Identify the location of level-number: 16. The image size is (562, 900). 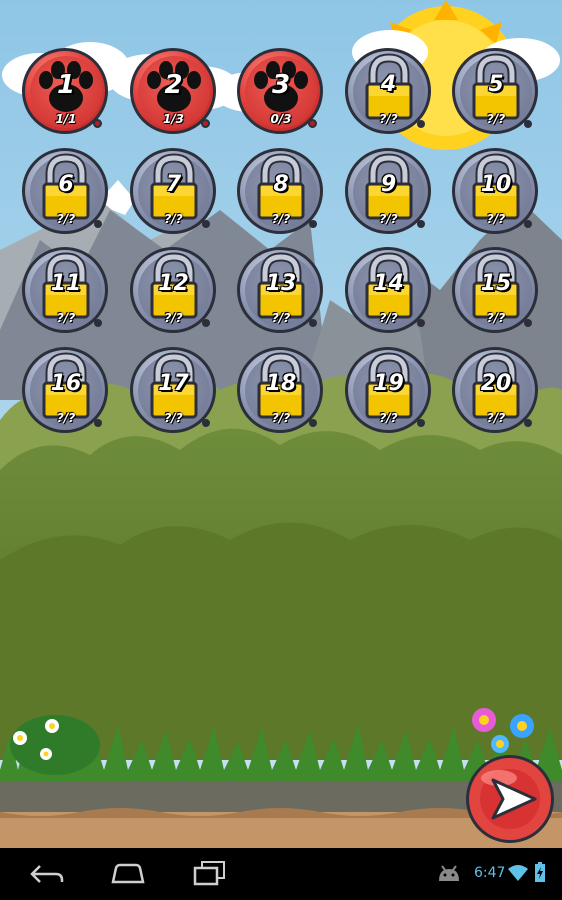
(66, 383).